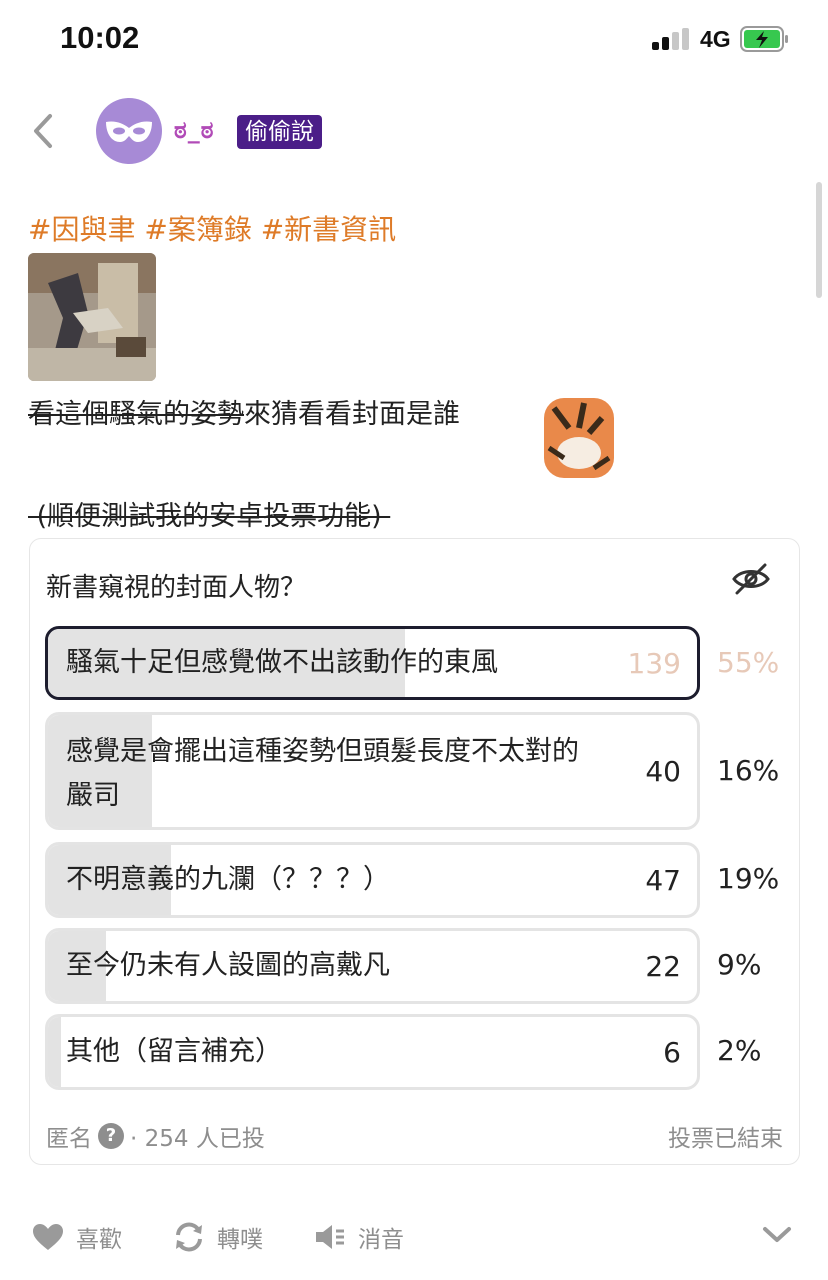 This screenshot has width=828, height=1280. I want to click on book-cover-image, so click(92, 317).